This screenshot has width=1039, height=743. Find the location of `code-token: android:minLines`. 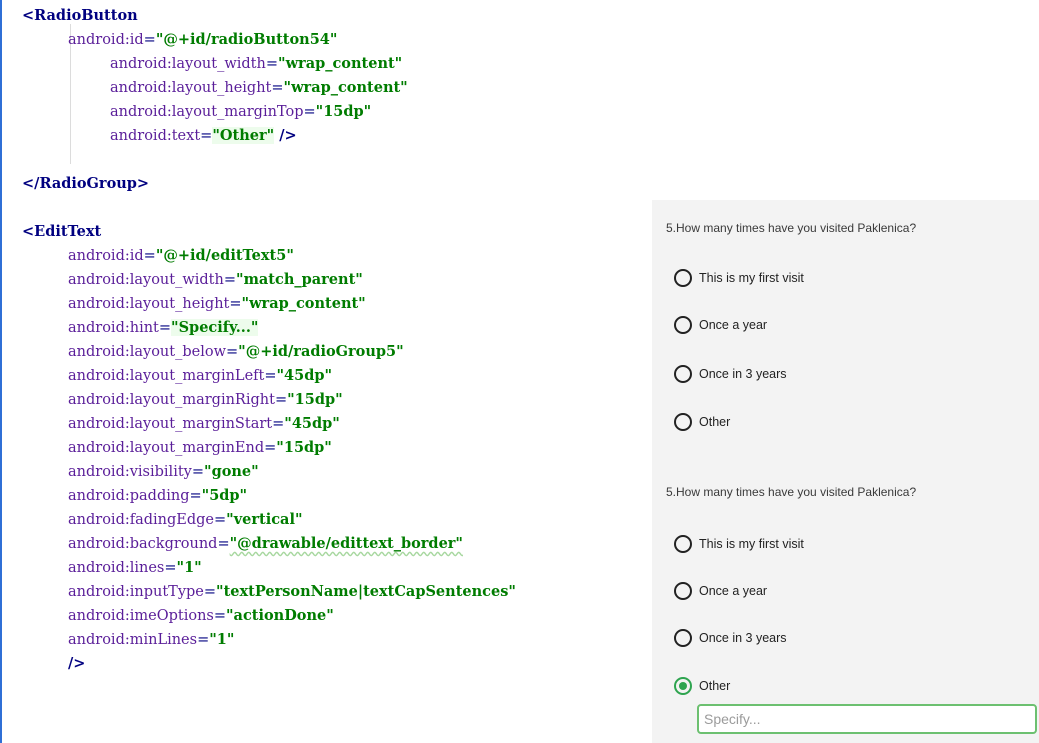

code-token: android:minLines is located at coordinates (133, 640).